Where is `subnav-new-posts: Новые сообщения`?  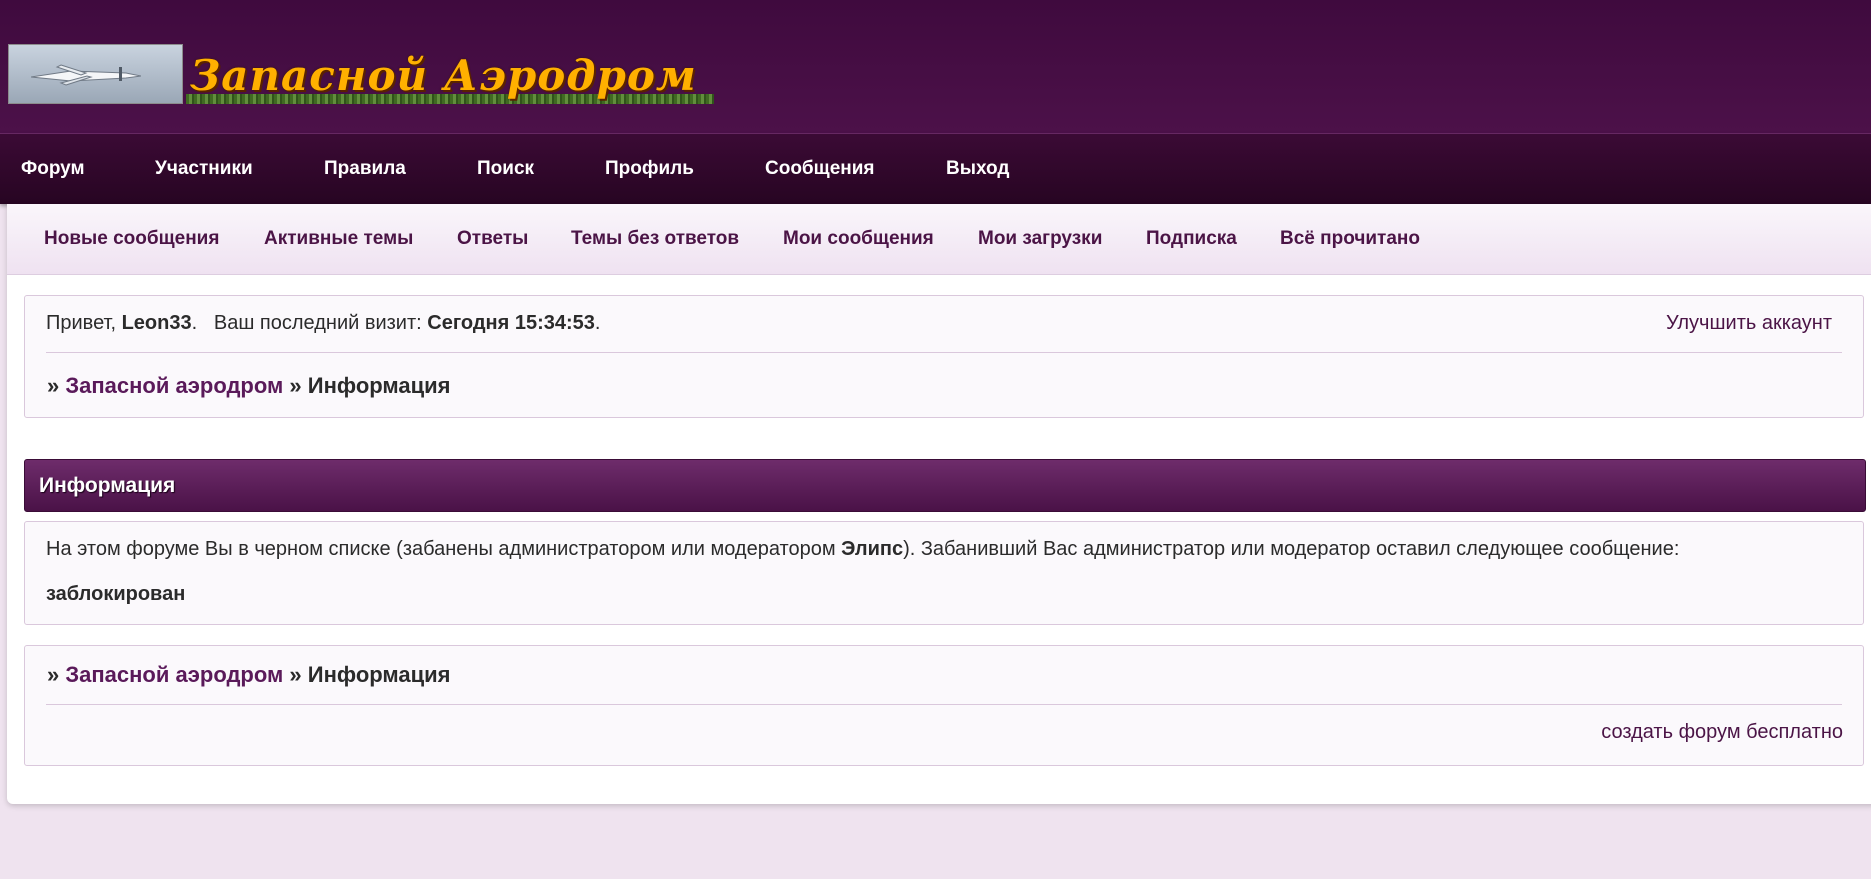
subnav-new-posts: Новые сообщения is located at coordinates (131, 239).